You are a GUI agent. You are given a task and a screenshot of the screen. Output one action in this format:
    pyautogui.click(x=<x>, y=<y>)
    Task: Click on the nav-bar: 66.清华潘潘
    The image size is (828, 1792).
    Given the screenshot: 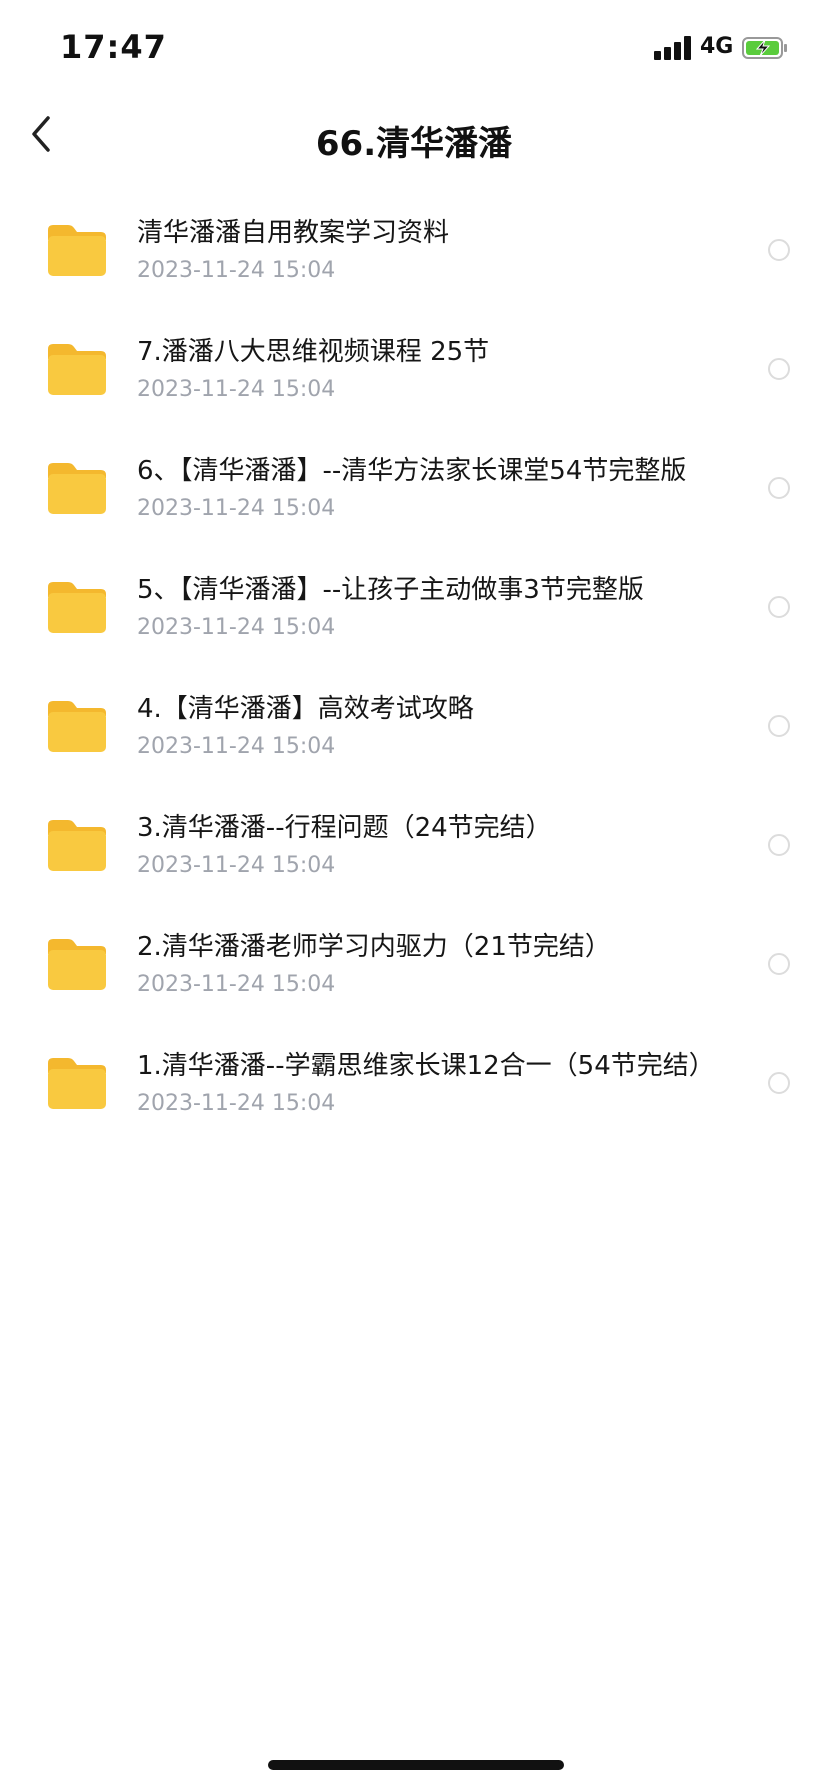 What is the action you would take?
    pyautogui.click(x=414, y=140)
    